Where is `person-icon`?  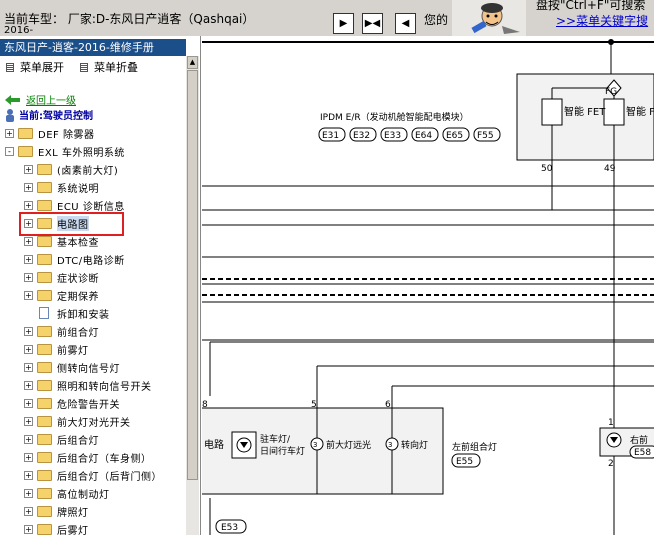 person-icon is located at coordinates (10, 115).